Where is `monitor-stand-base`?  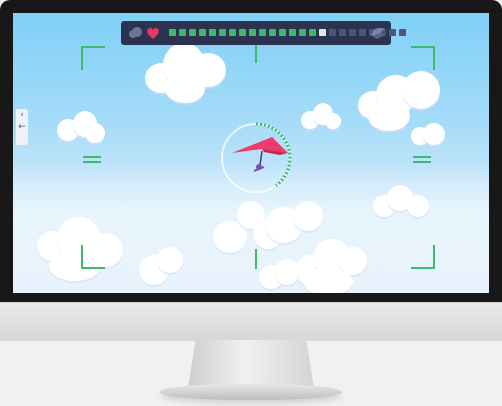
monitor-stand-base is located at coordinates (251, 392).